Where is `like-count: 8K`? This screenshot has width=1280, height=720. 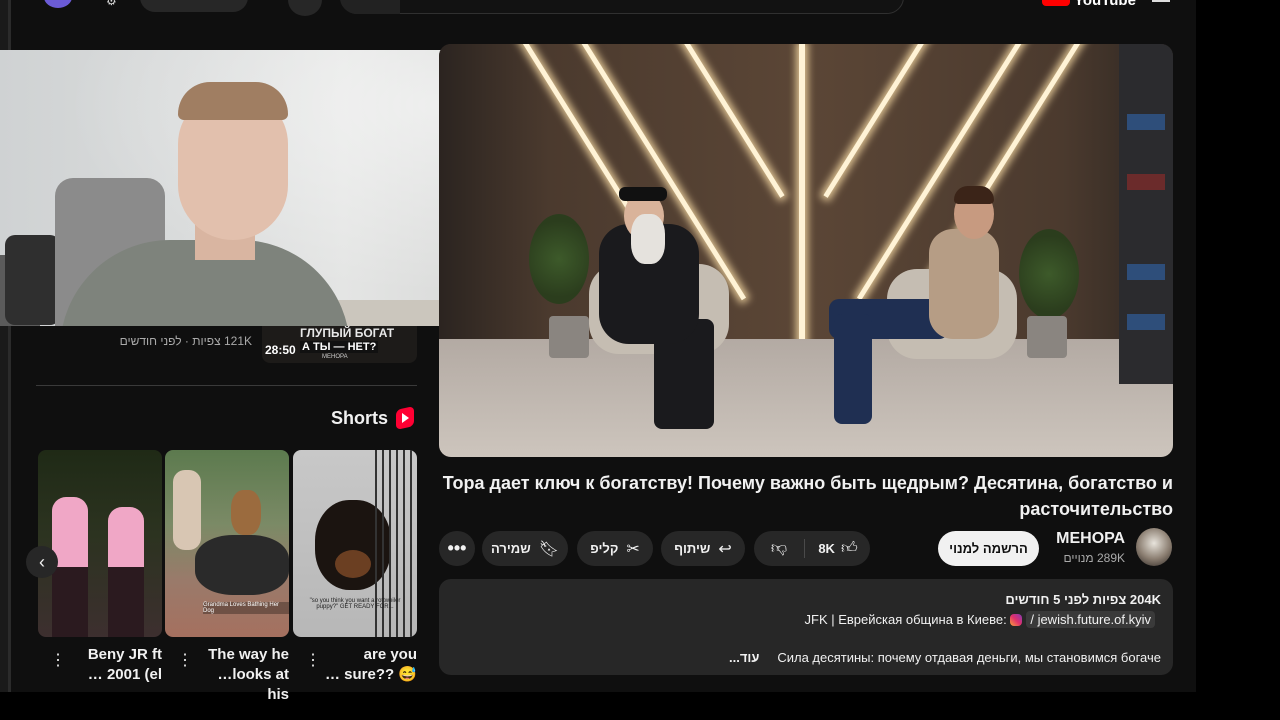
like-count: 8K is located at coordinates (826, 548).